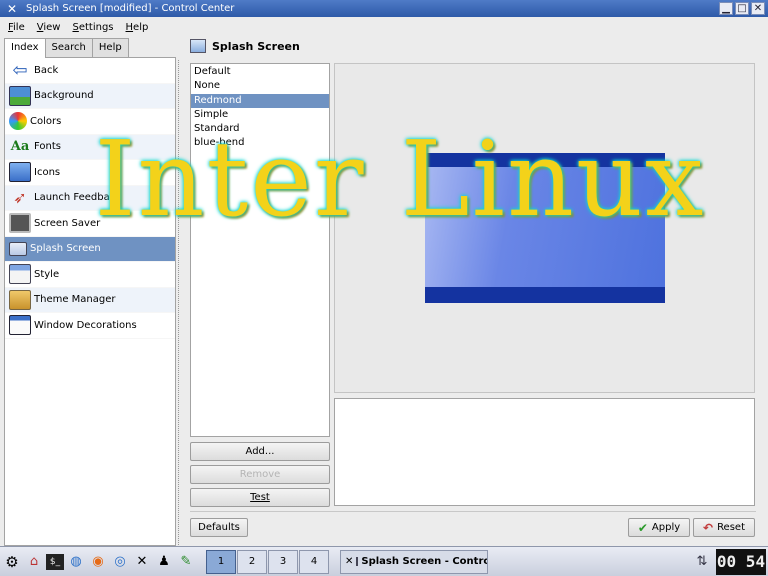  I want to click on desktop-pager: 1 2 3 4, so click(268, 561).